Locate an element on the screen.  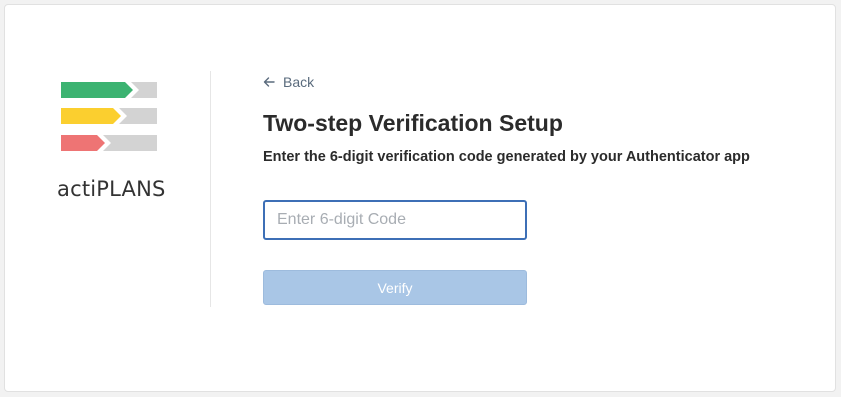
verify-button: Verify is located at coordinates (395, 287).